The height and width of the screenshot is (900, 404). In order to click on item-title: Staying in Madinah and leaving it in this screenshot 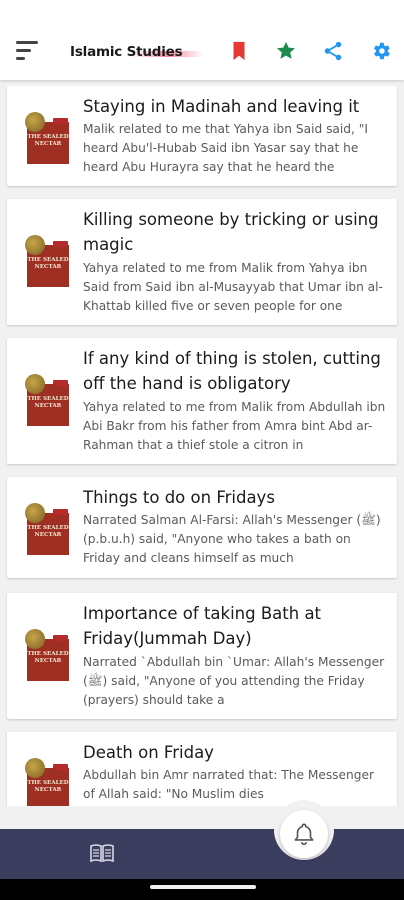, I will do `click(221, 106)`.